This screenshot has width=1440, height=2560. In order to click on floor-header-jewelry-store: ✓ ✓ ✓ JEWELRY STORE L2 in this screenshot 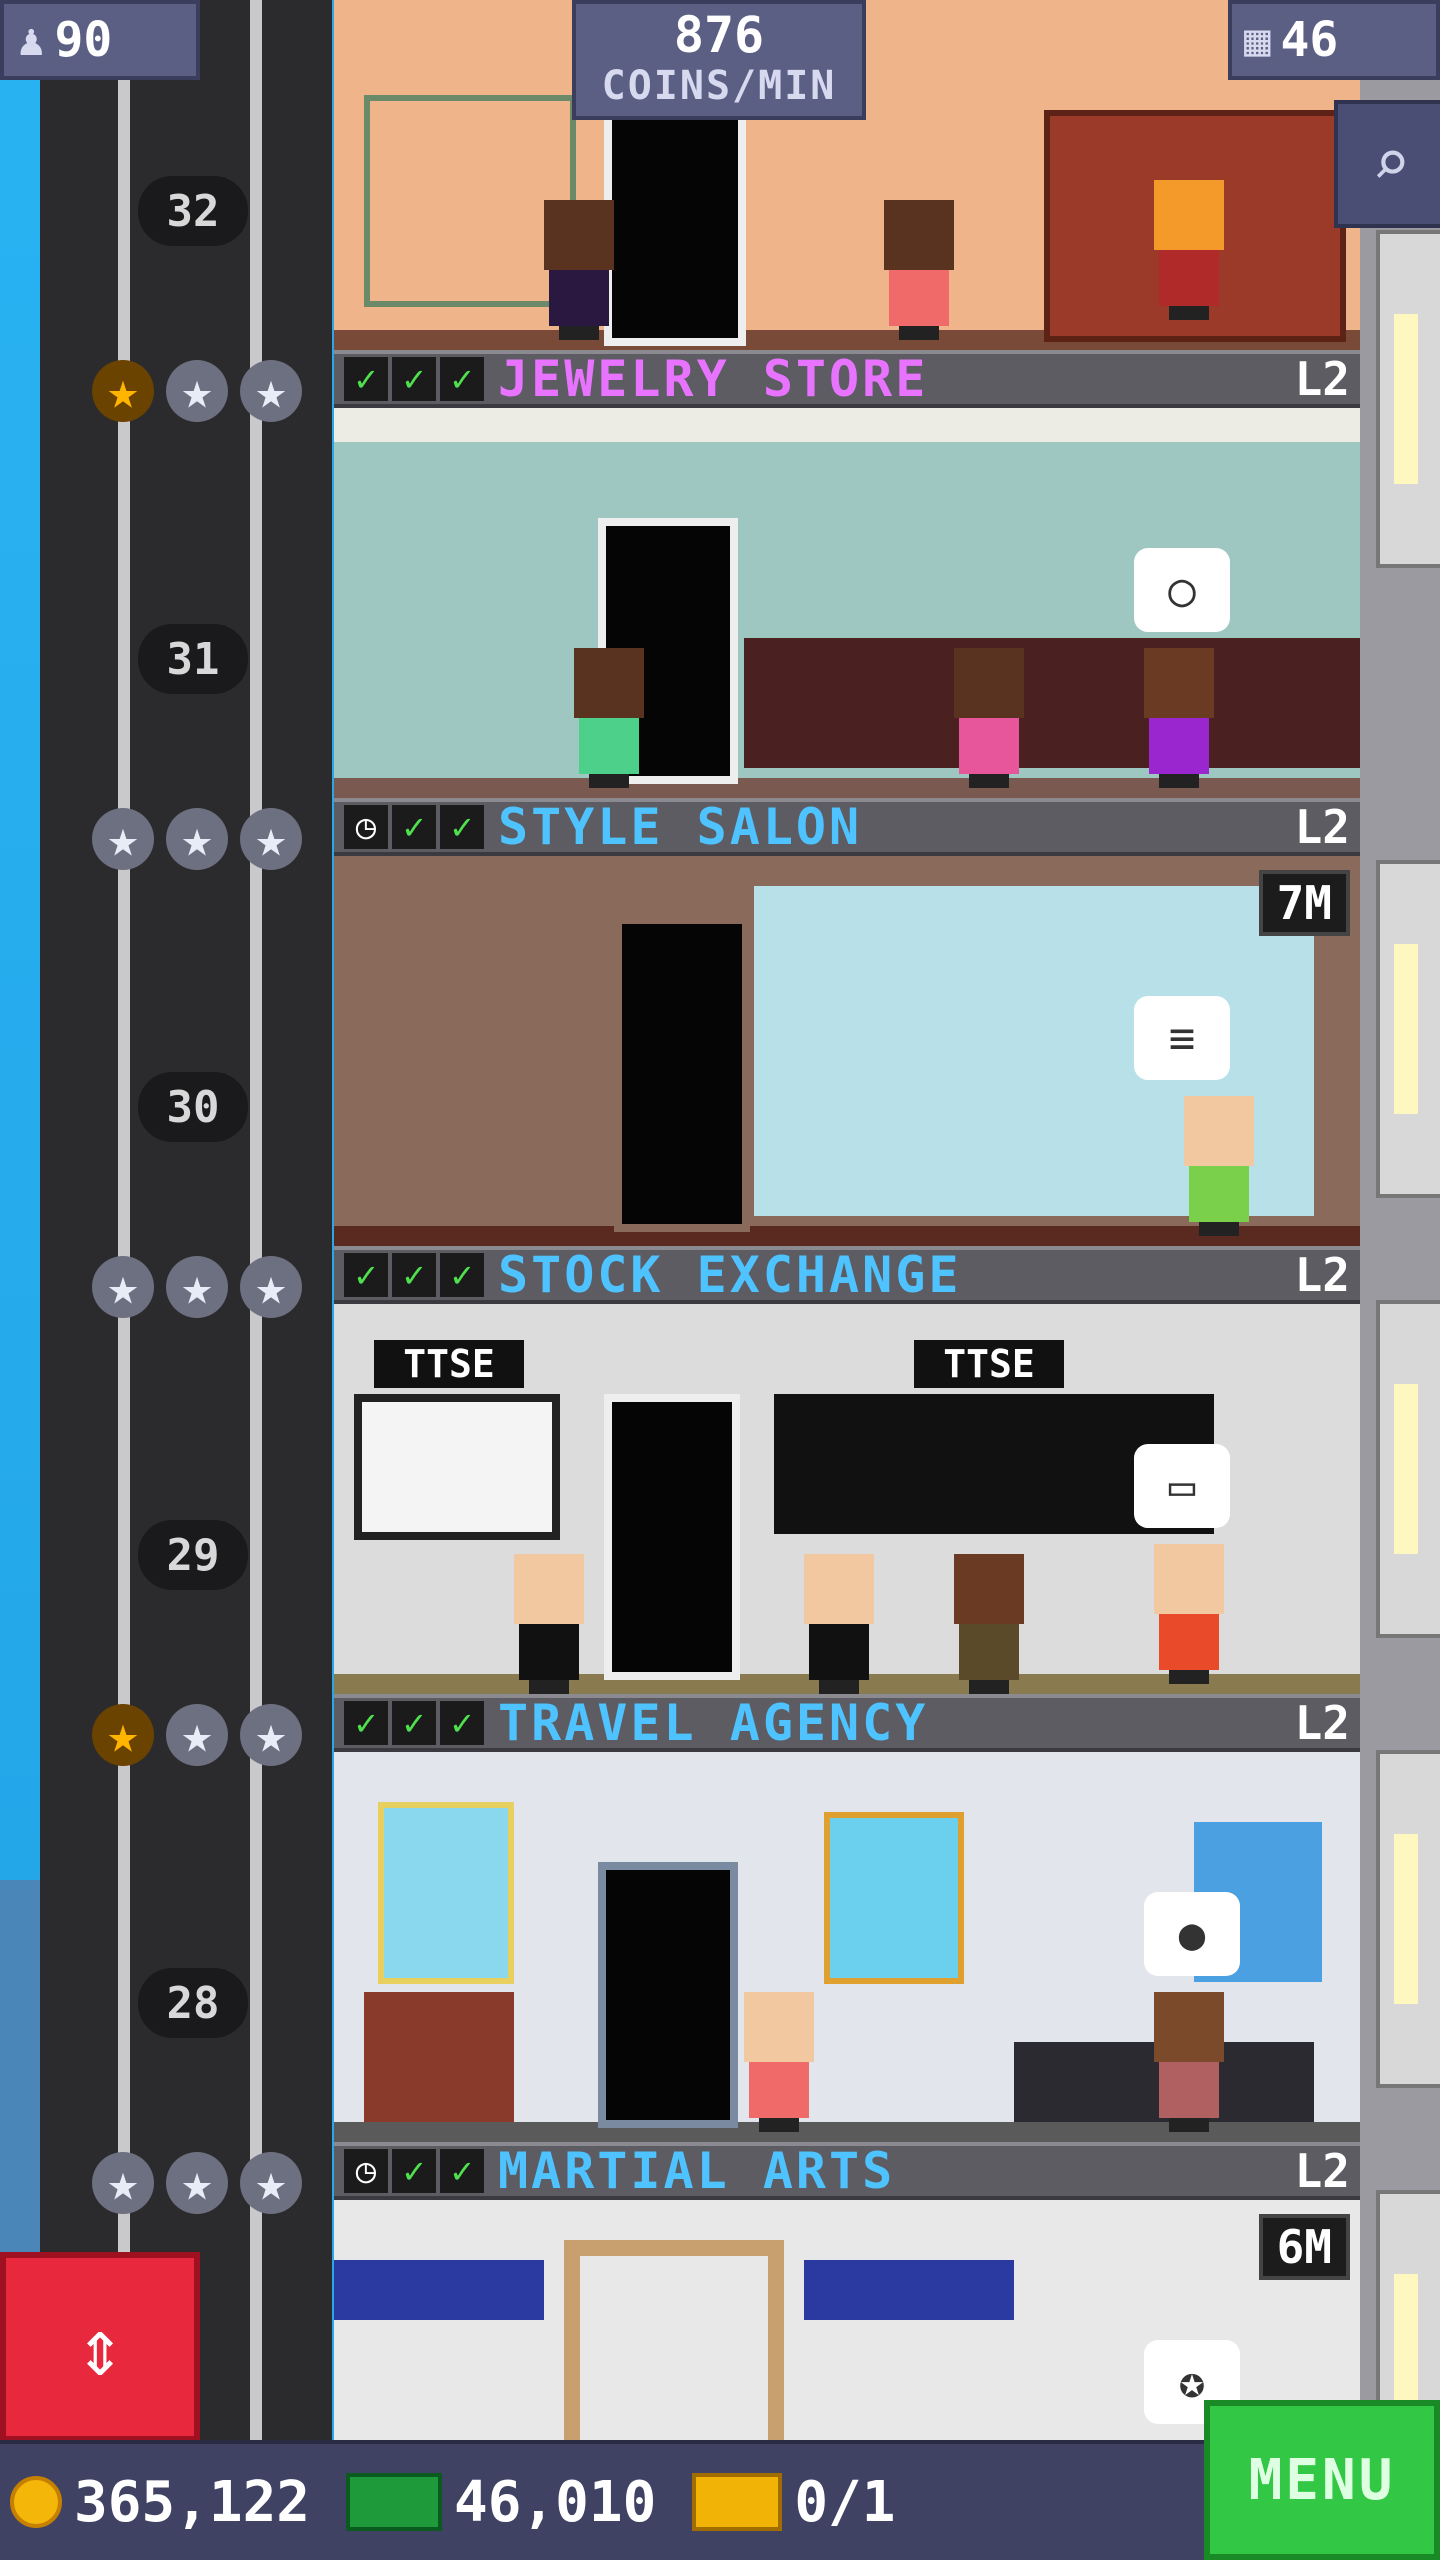, I will do `click(847, 379)`.